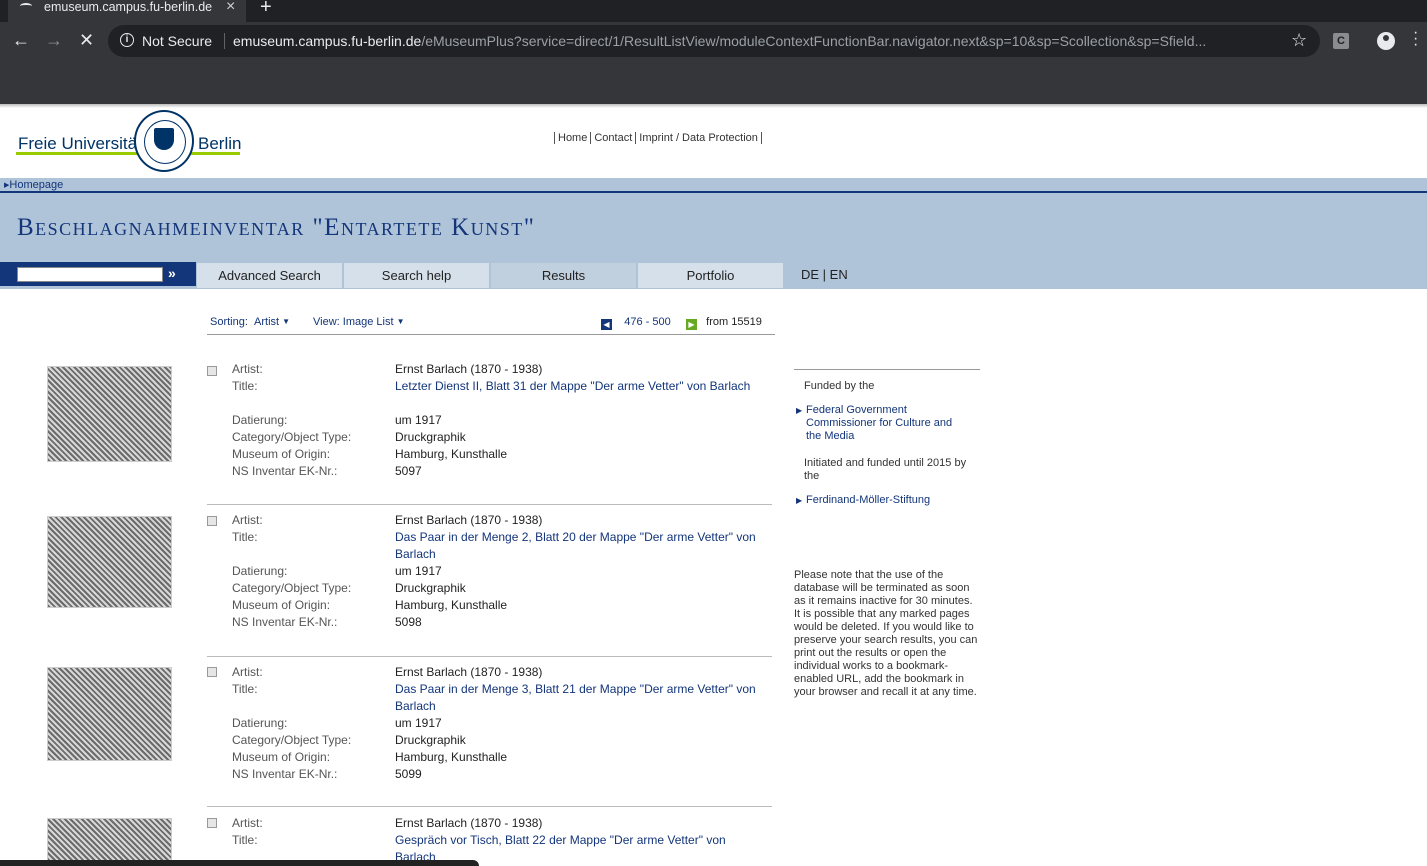 This screenshot has width=1427, height=866. I want to click on status-bar, so click(239, 863).